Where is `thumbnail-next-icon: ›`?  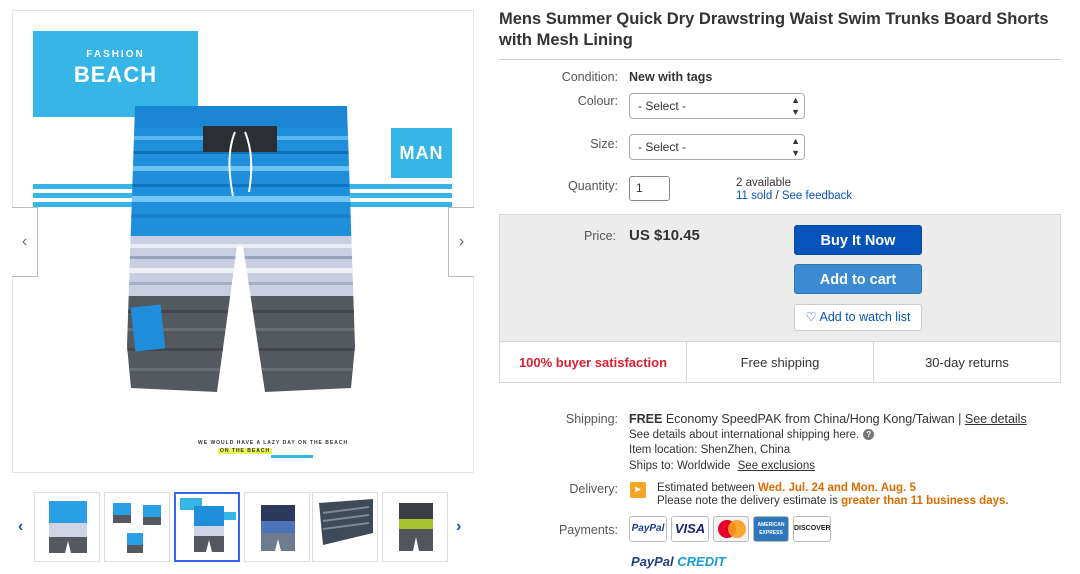 thumbnail-next-icon: › is located at coordinates (458, 527).